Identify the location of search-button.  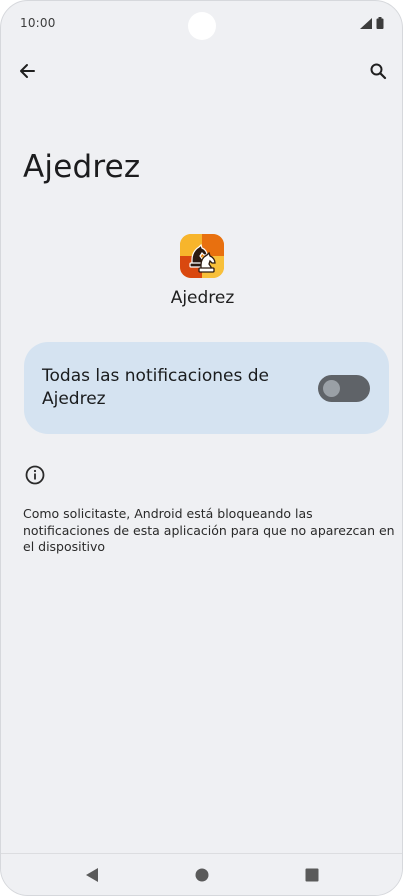
(378, 71).